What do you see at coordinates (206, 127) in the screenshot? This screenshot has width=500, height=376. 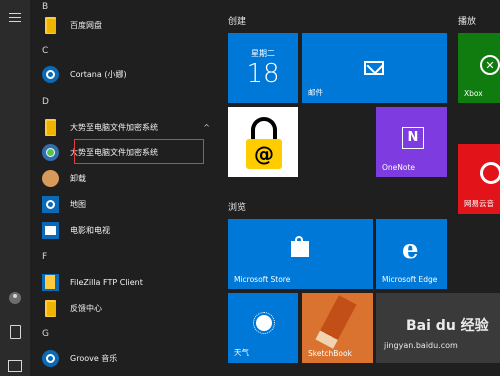 I see `chevron-up-icon: ^` at bounding box center [206, 127].